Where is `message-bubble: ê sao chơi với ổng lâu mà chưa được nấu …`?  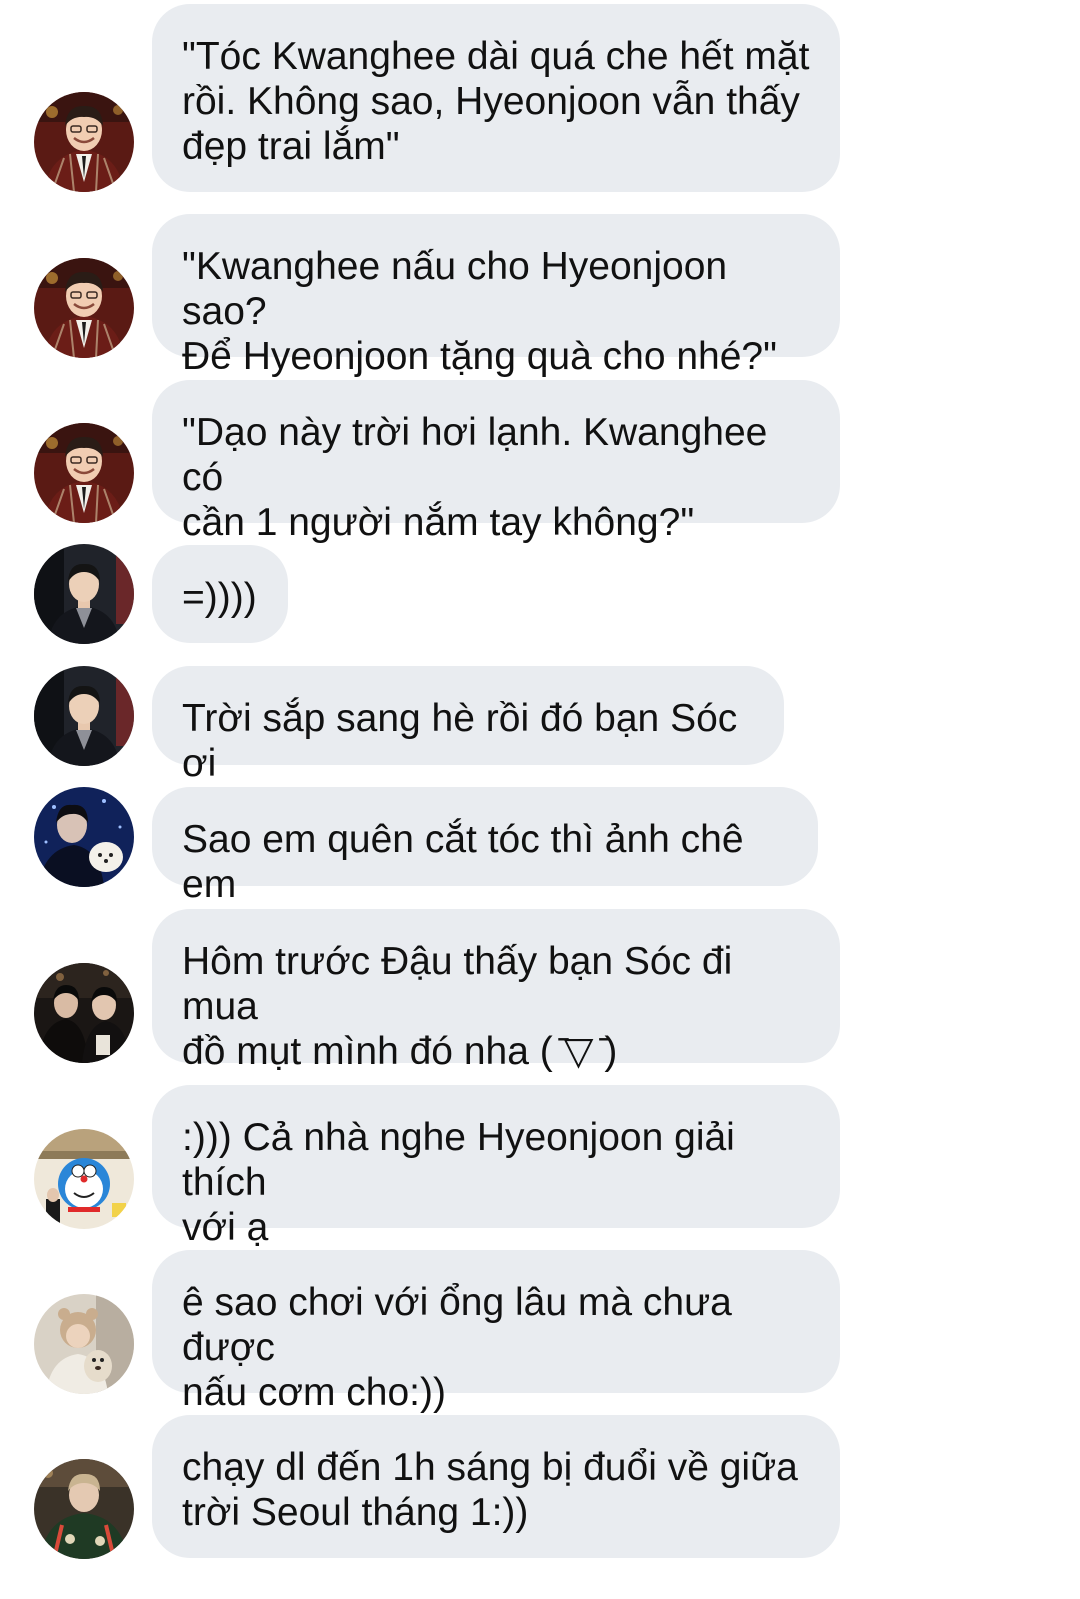
message-bubble: ê sao chơi với ổng lâu mà chưa được nấu … is located at coordinates (496, 1332).